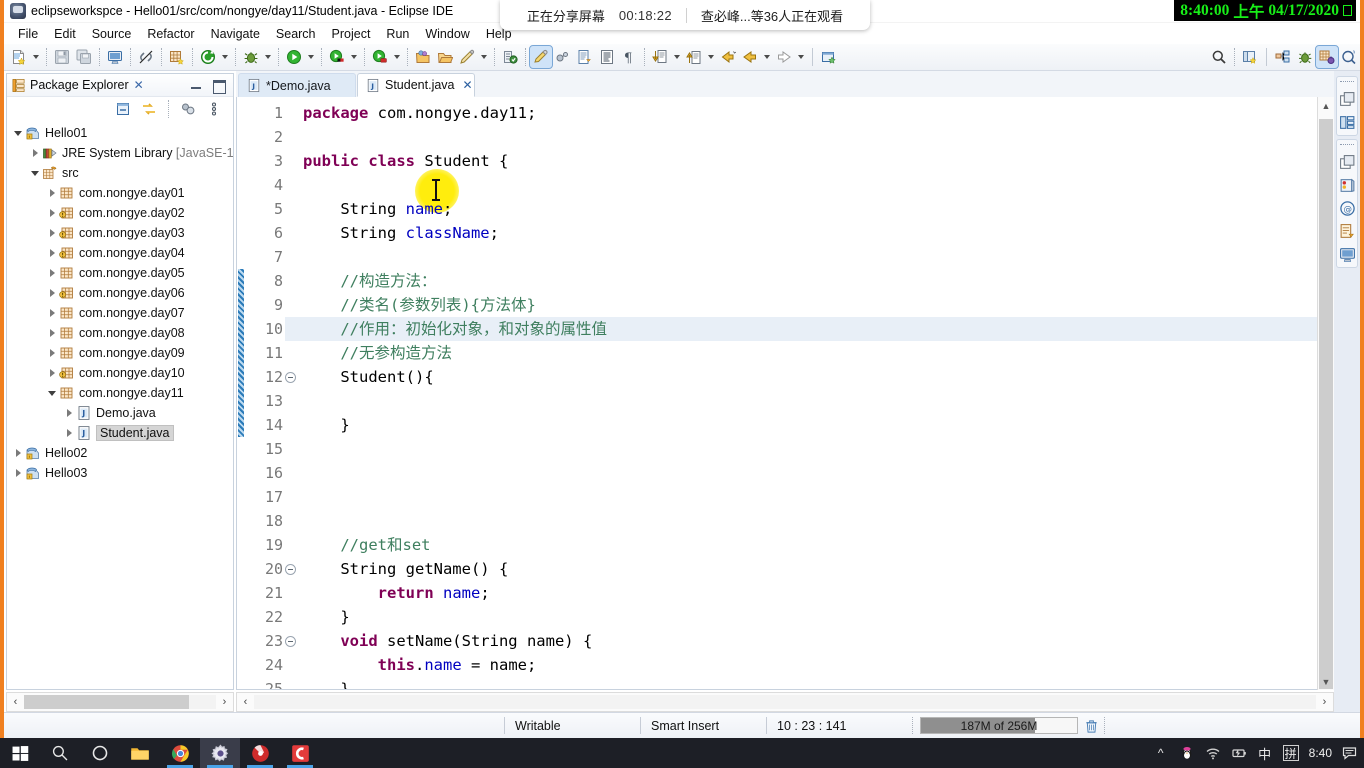 The height and width of the screenshot is (768, 1364). I want to click on menu-item-run: Run, so click(397, 34).